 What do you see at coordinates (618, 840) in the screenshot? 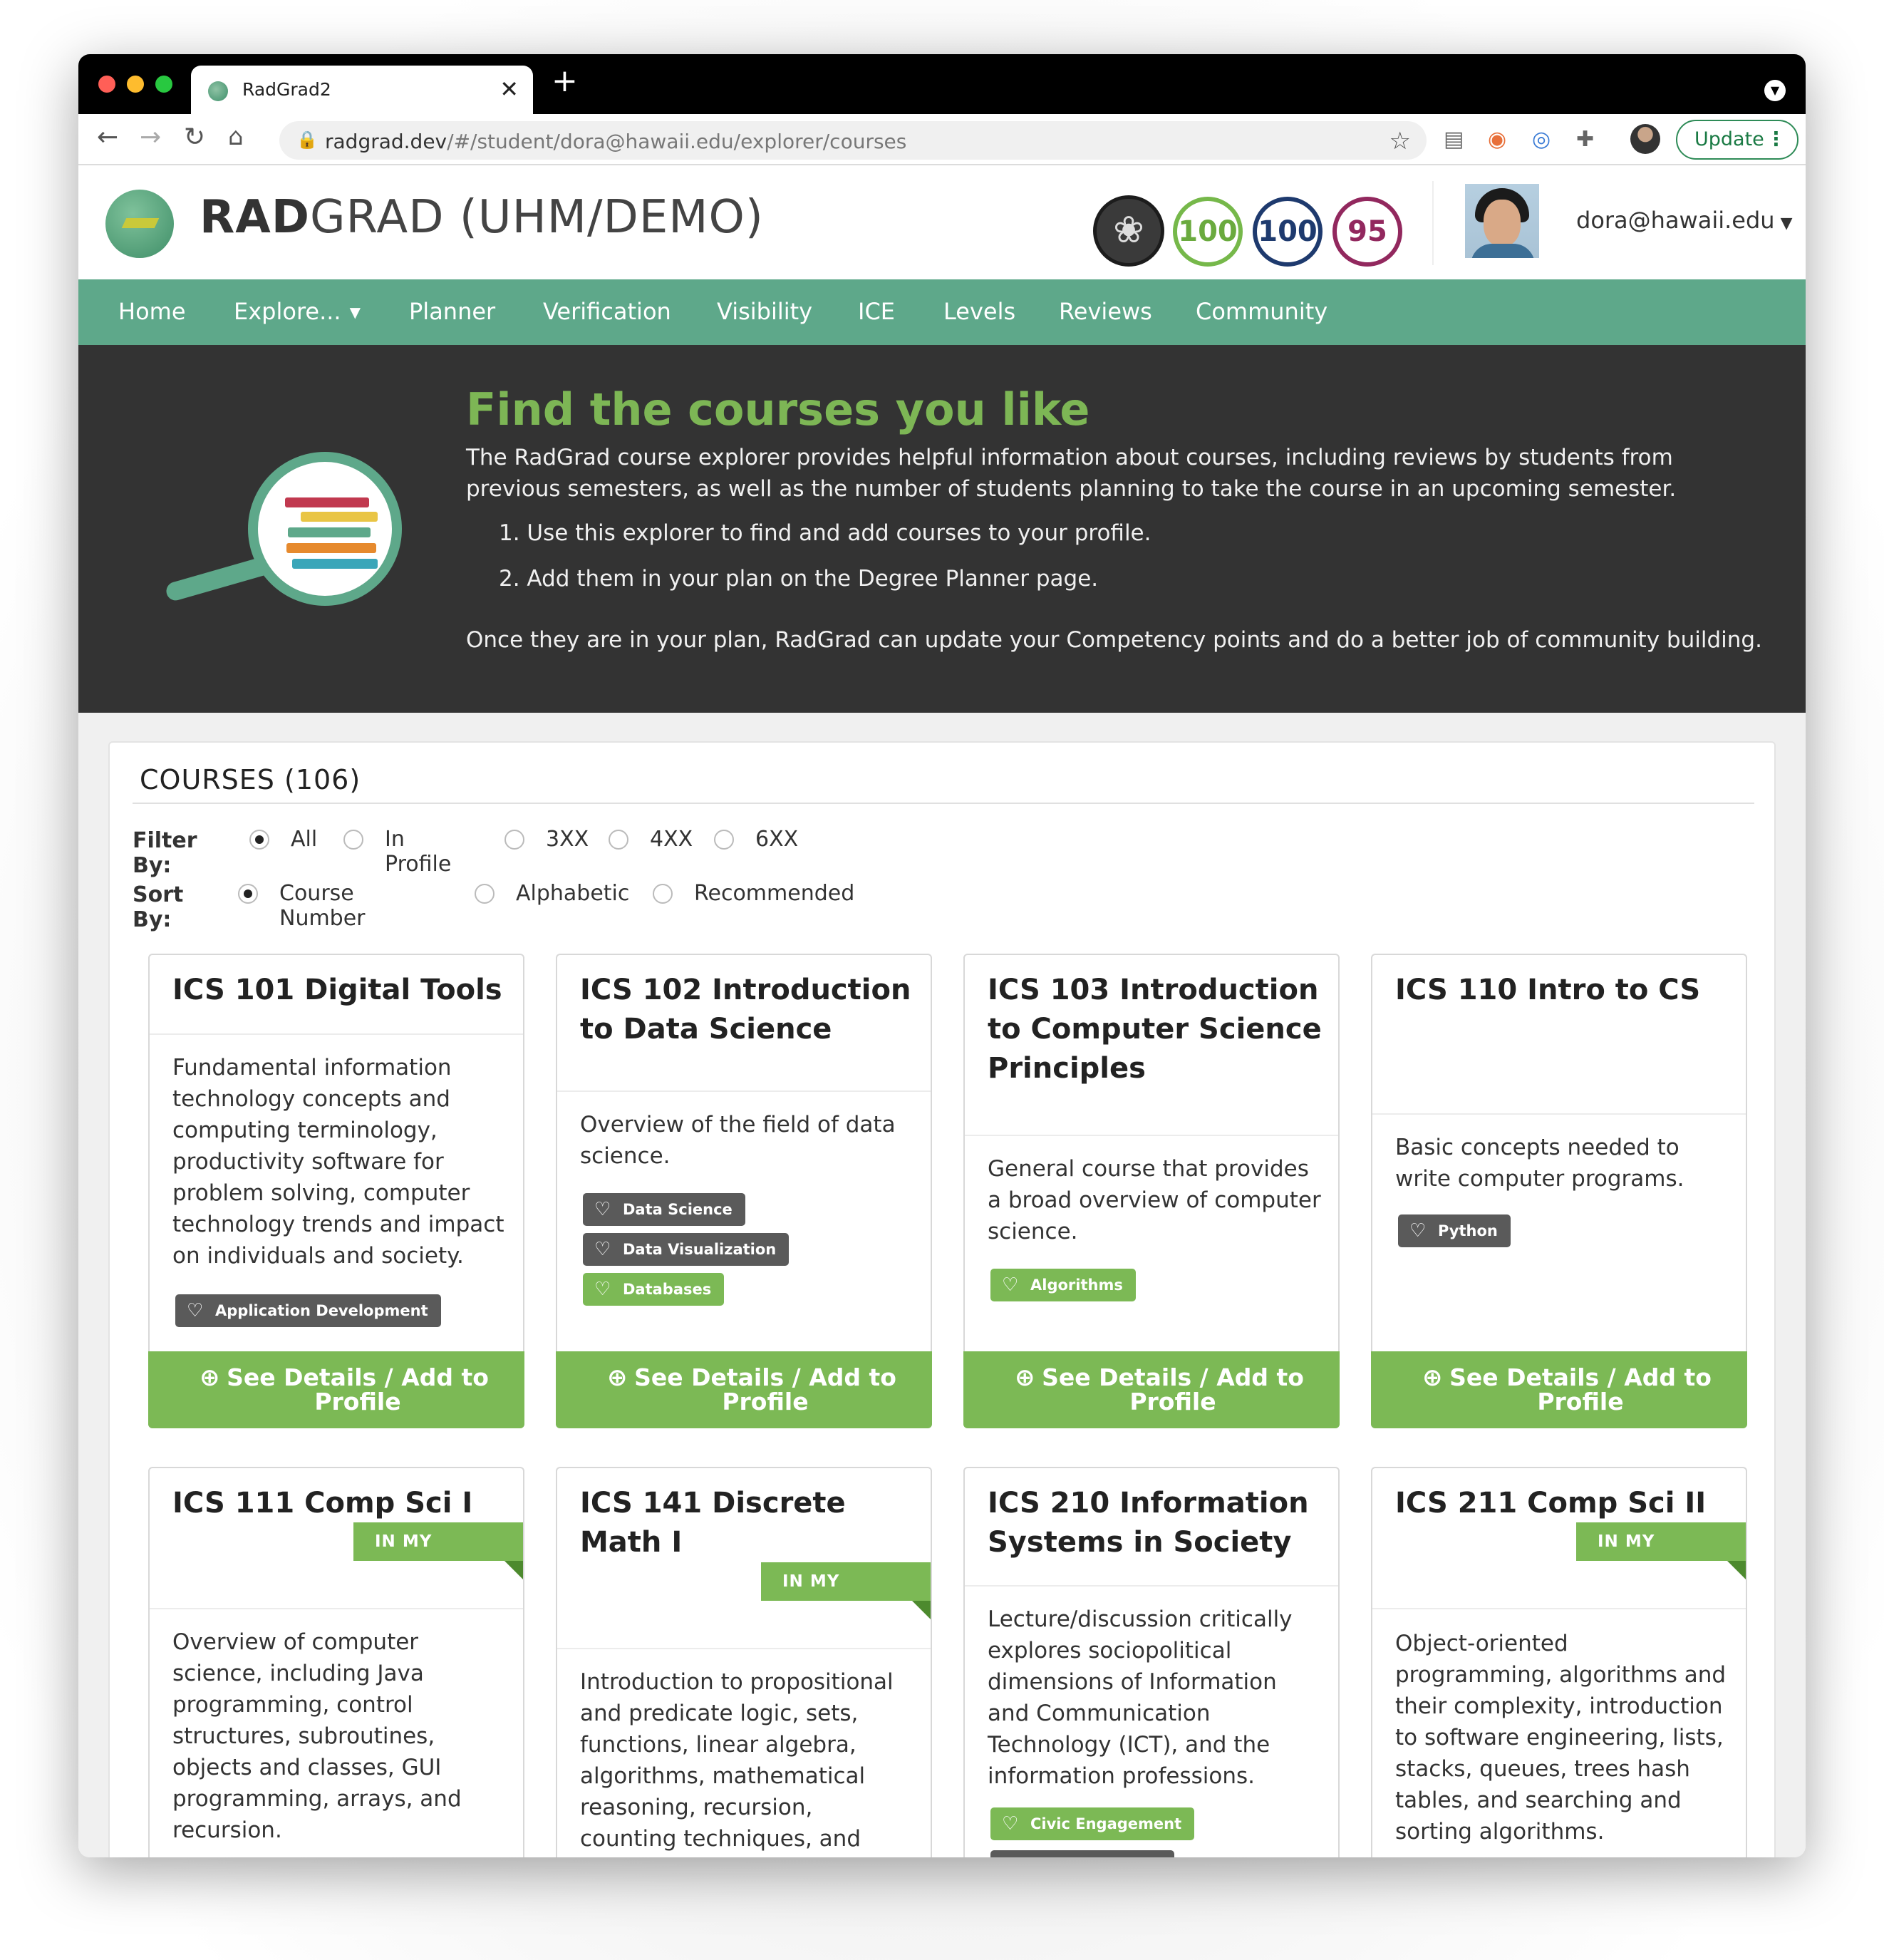
I see `filter-radio-4xx` at bounding box center [618, 840].